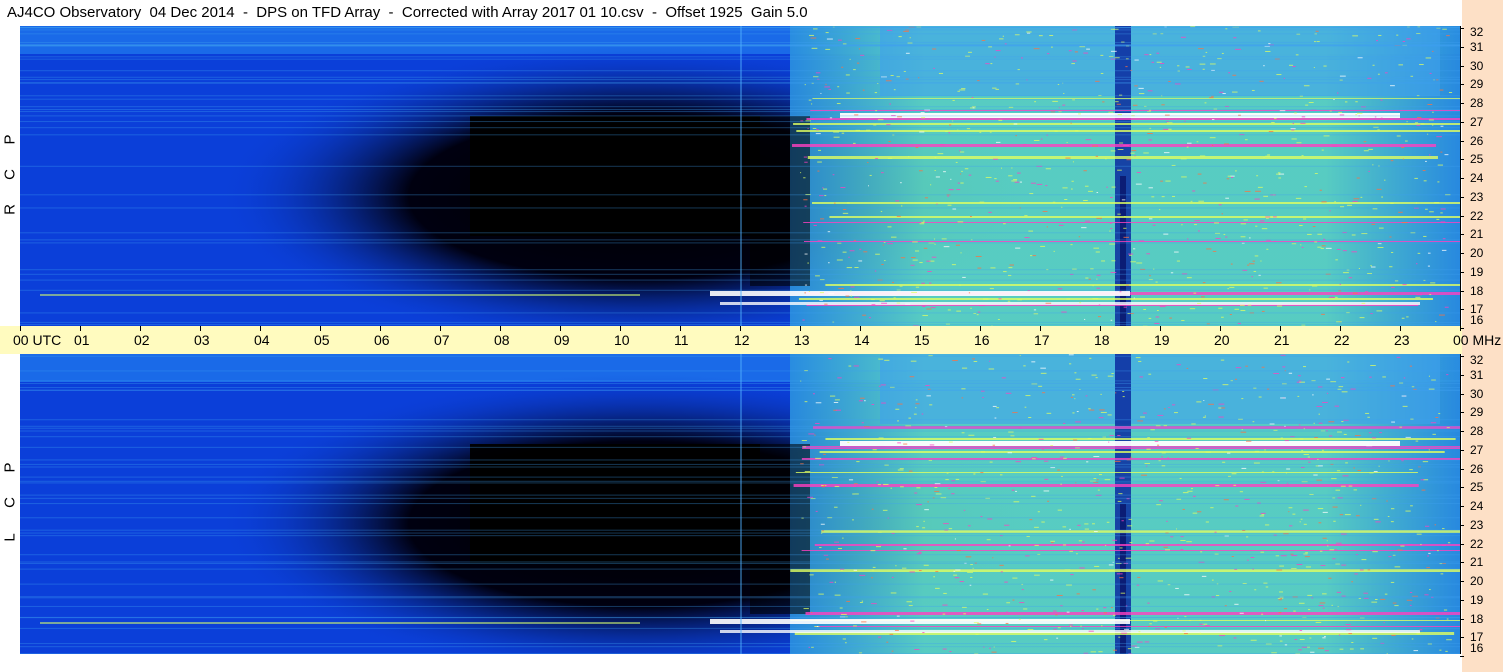 The image size is (1503, 672). Describe the element at coordinates (1477, 543) in the screenshot. I see `mhz-tick-label: 22` at that location.